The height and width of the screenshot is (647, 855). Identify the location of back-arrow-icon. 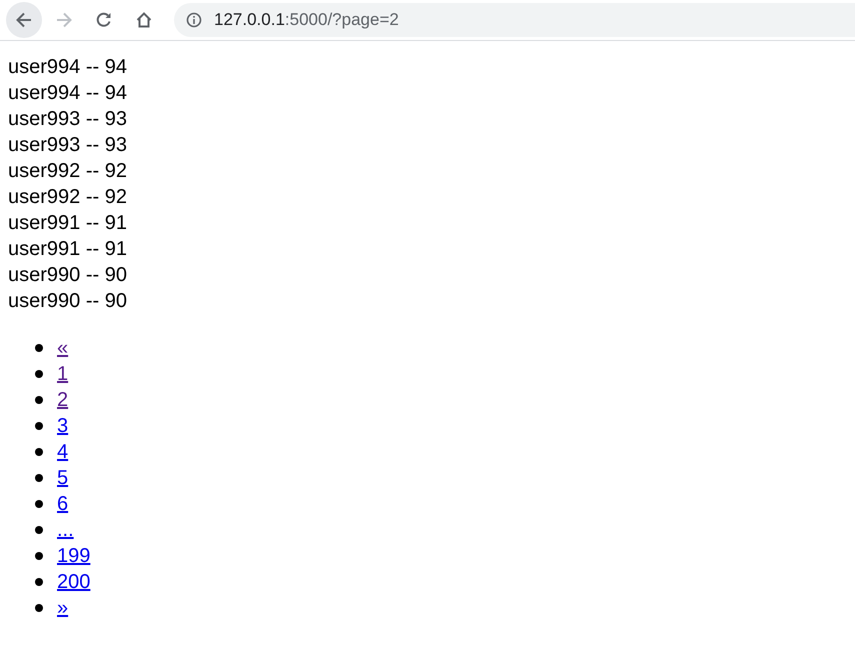
(24, 20).